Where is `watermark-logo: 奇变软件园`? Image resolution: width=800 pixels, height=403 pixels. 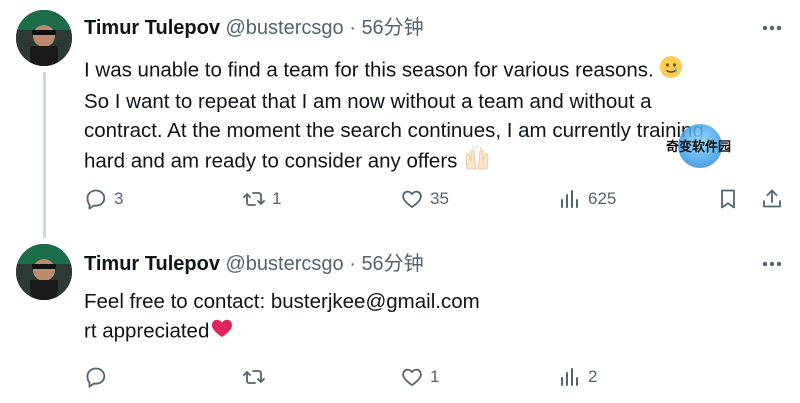 watermark-logo: 奇变软件园 is located at coordinates (726, 147).